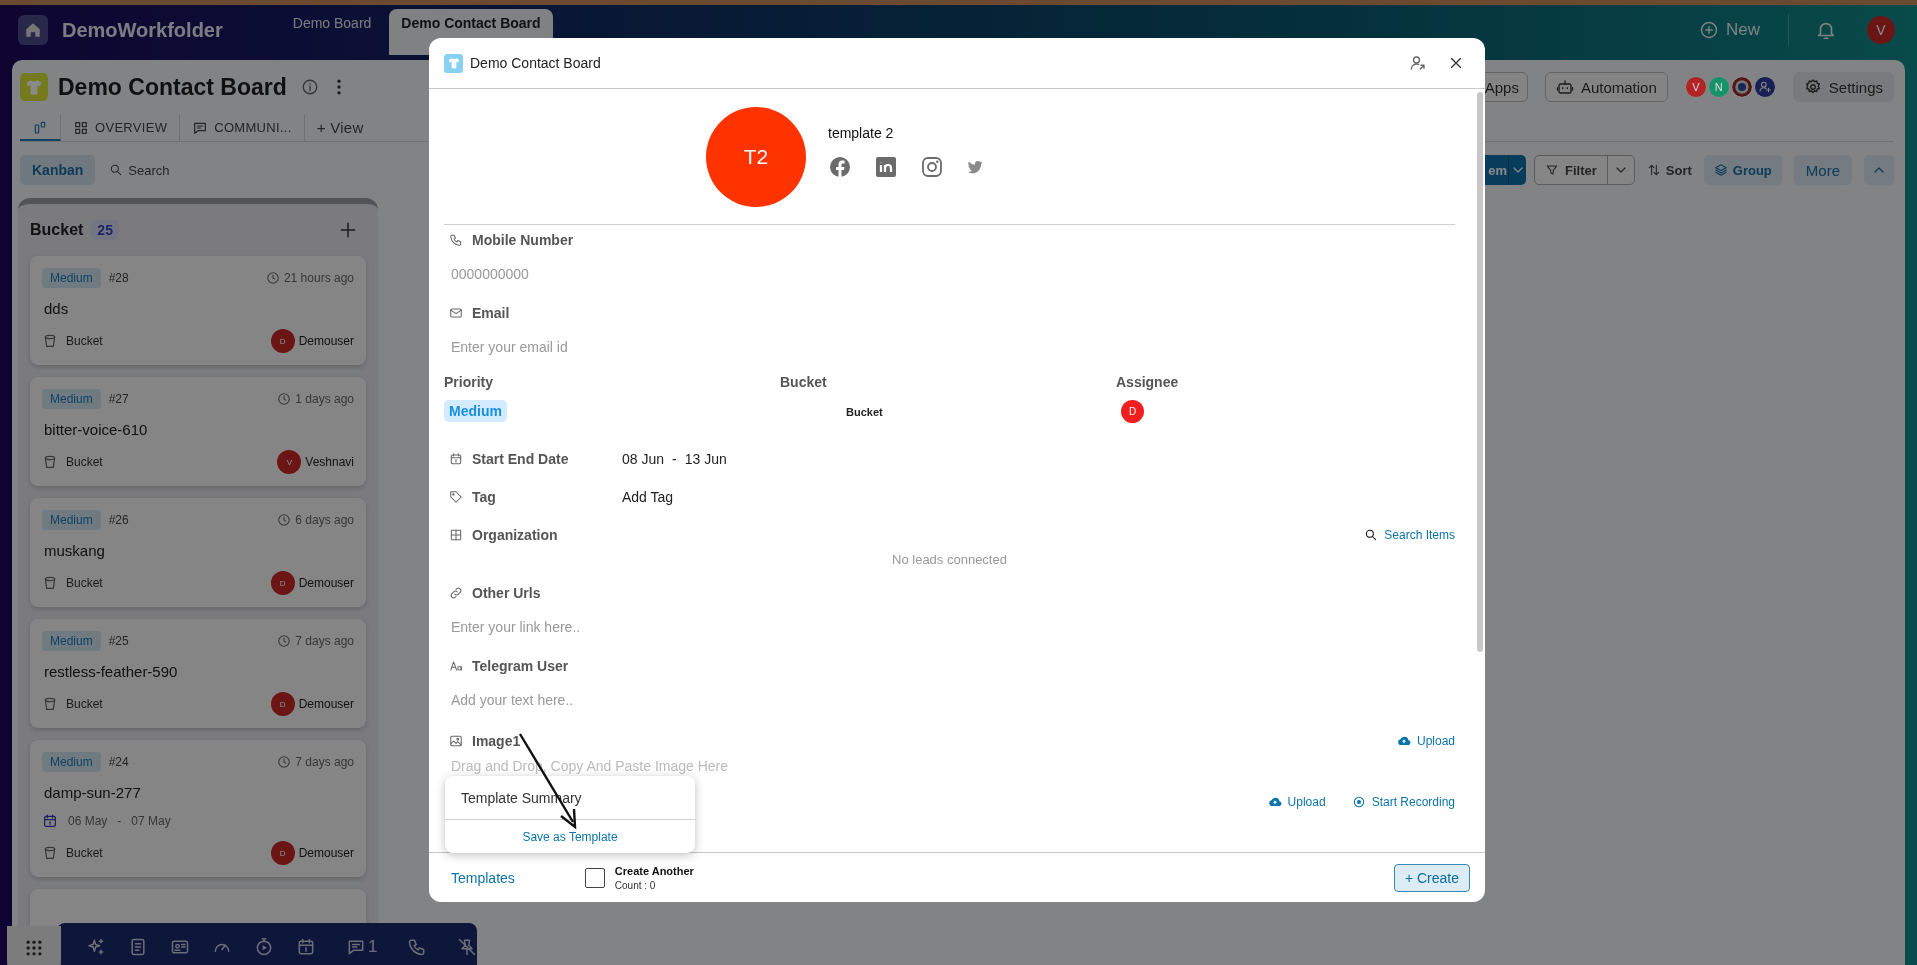 This screenshot has height=965, width=1917. Describe the element at coordinates (348, 230) in the screenshot. I see `add-icon` at that location.